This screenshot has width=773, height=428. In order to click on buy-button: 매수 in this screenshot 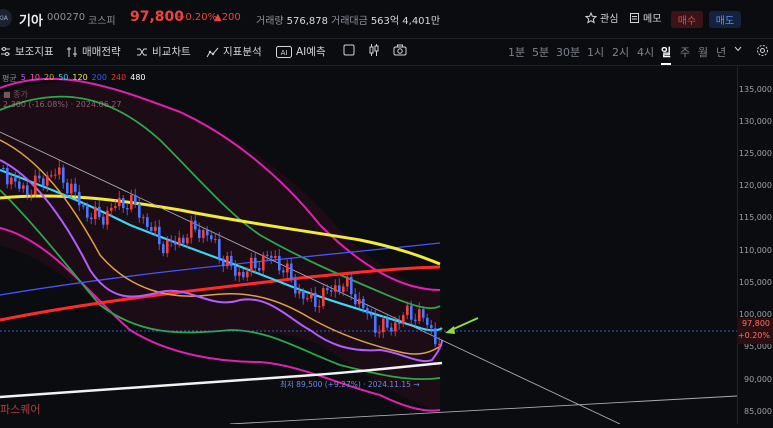, I will do `click(687, 19)`.